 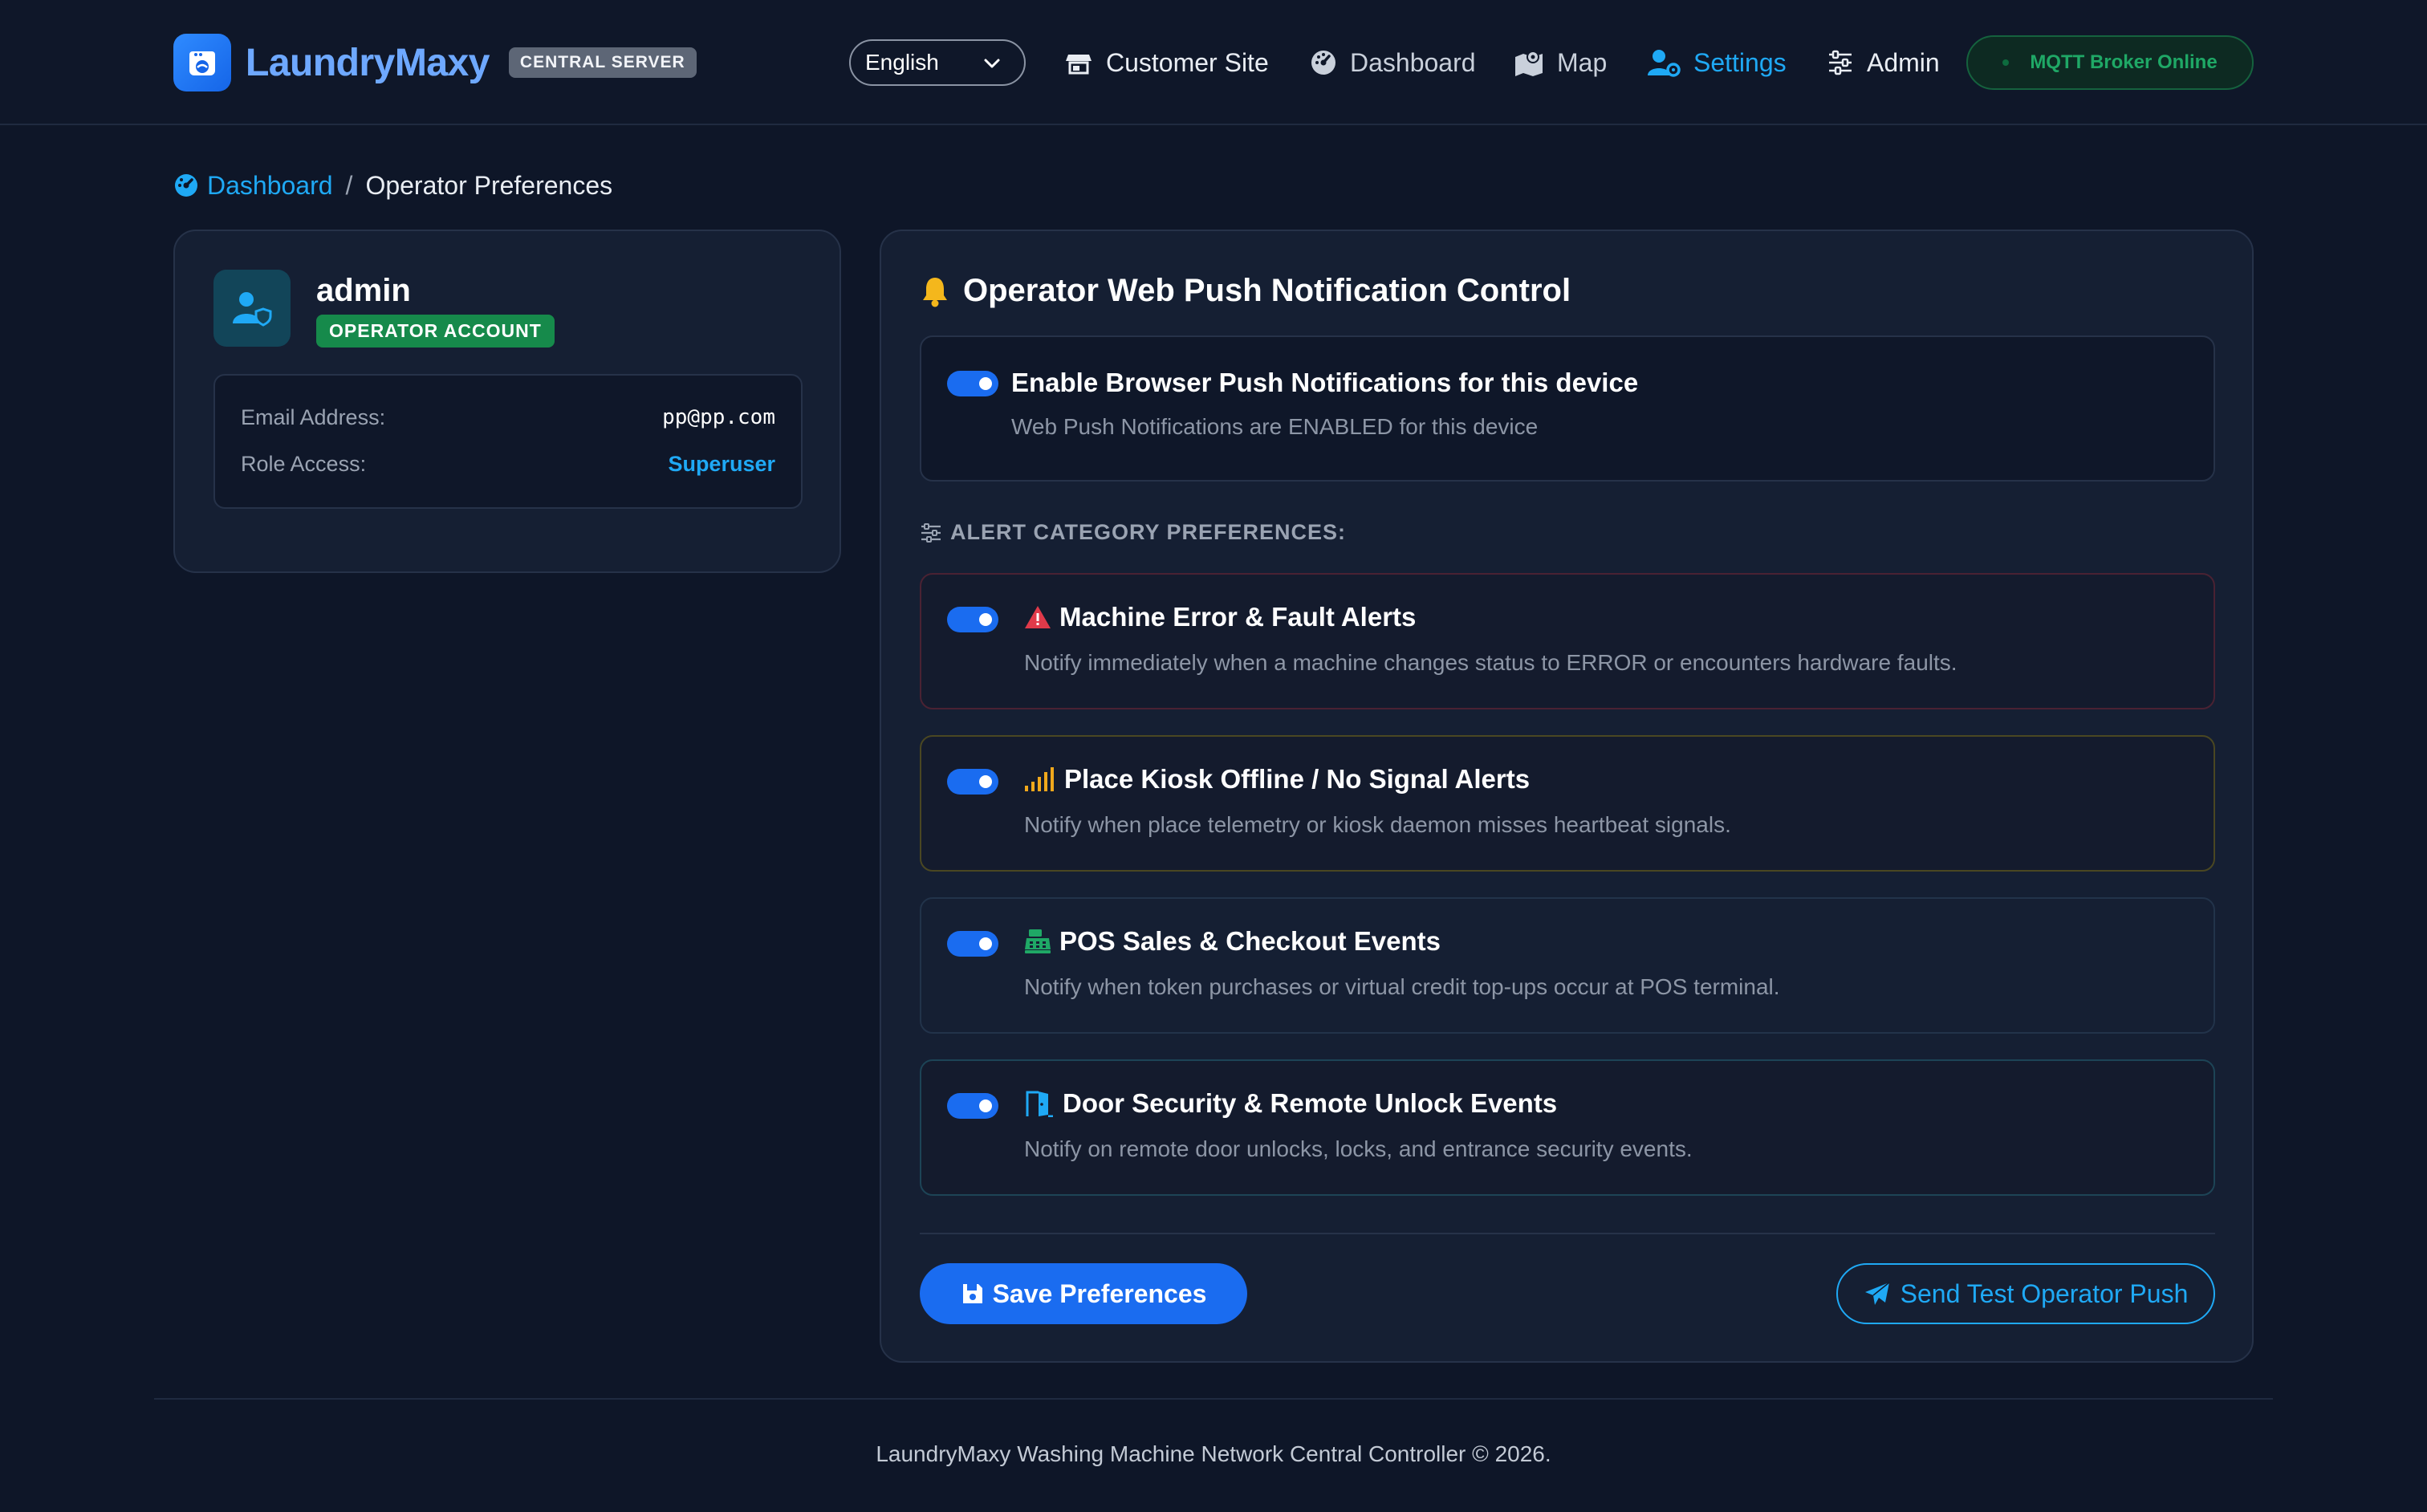 I want to click on floppy-disk-icon, so click(x=972, y=1294).